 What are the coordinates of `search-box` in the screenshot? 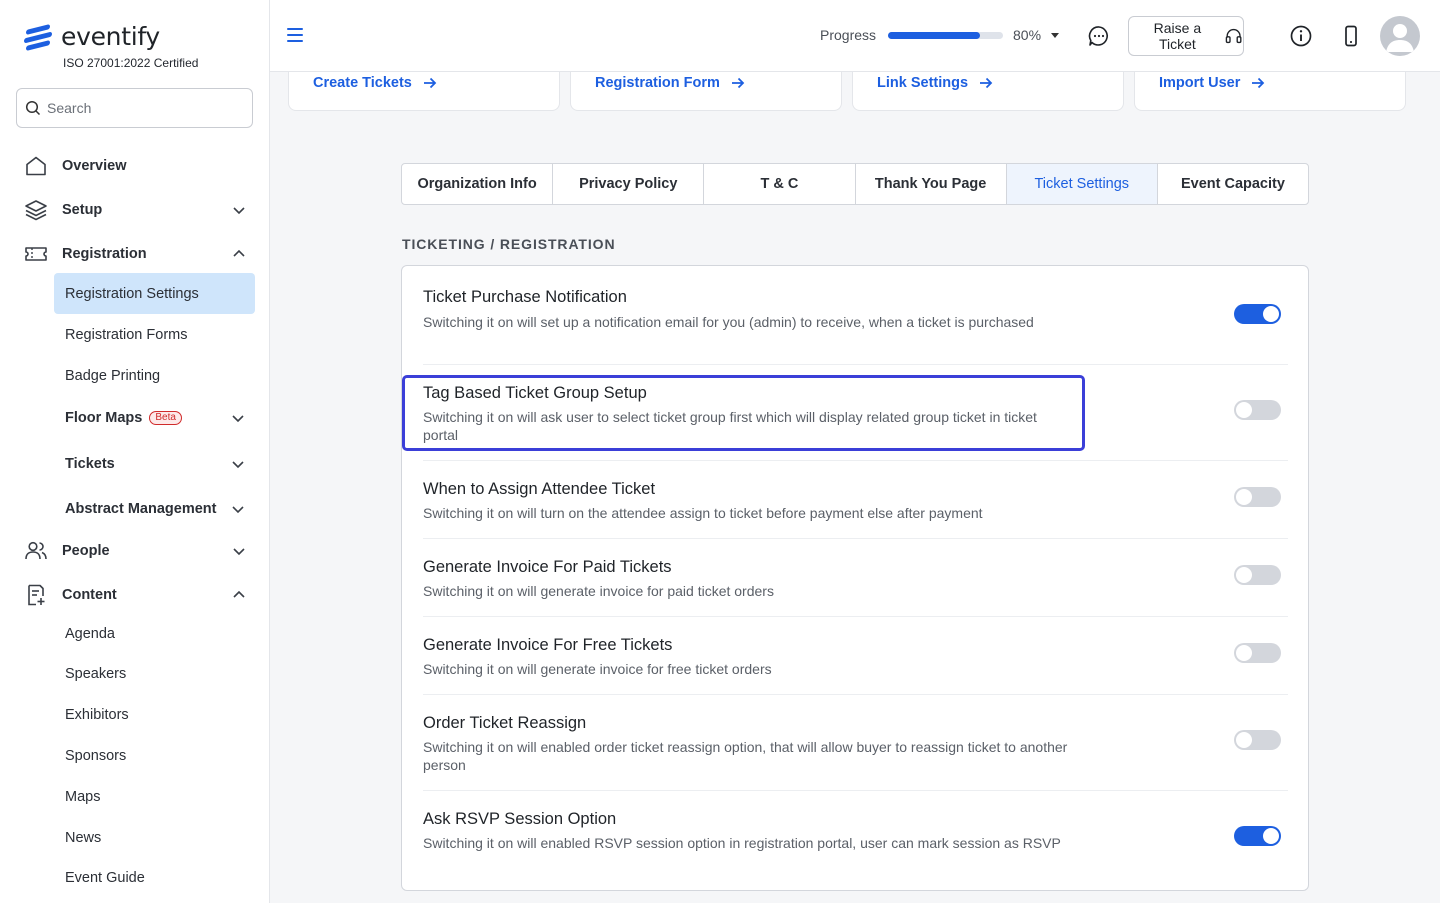 It's located at (134, 108).